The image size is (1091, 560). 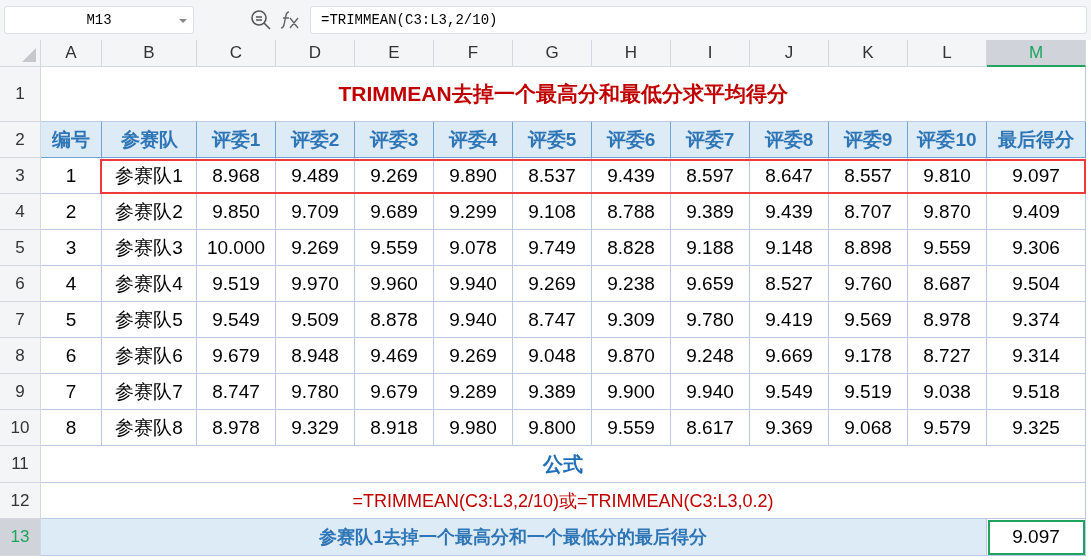 I want to click on row-header: 12, so click(x=20, y=501).